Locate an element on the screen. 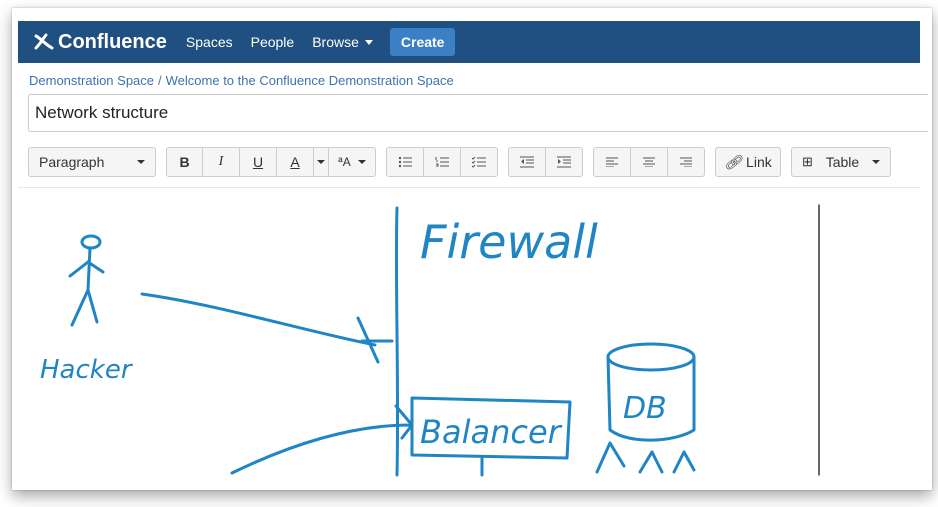 The width and height of the screenshot is (938, 507). balancer-label: Balancer is located at coordinates (491, 432).